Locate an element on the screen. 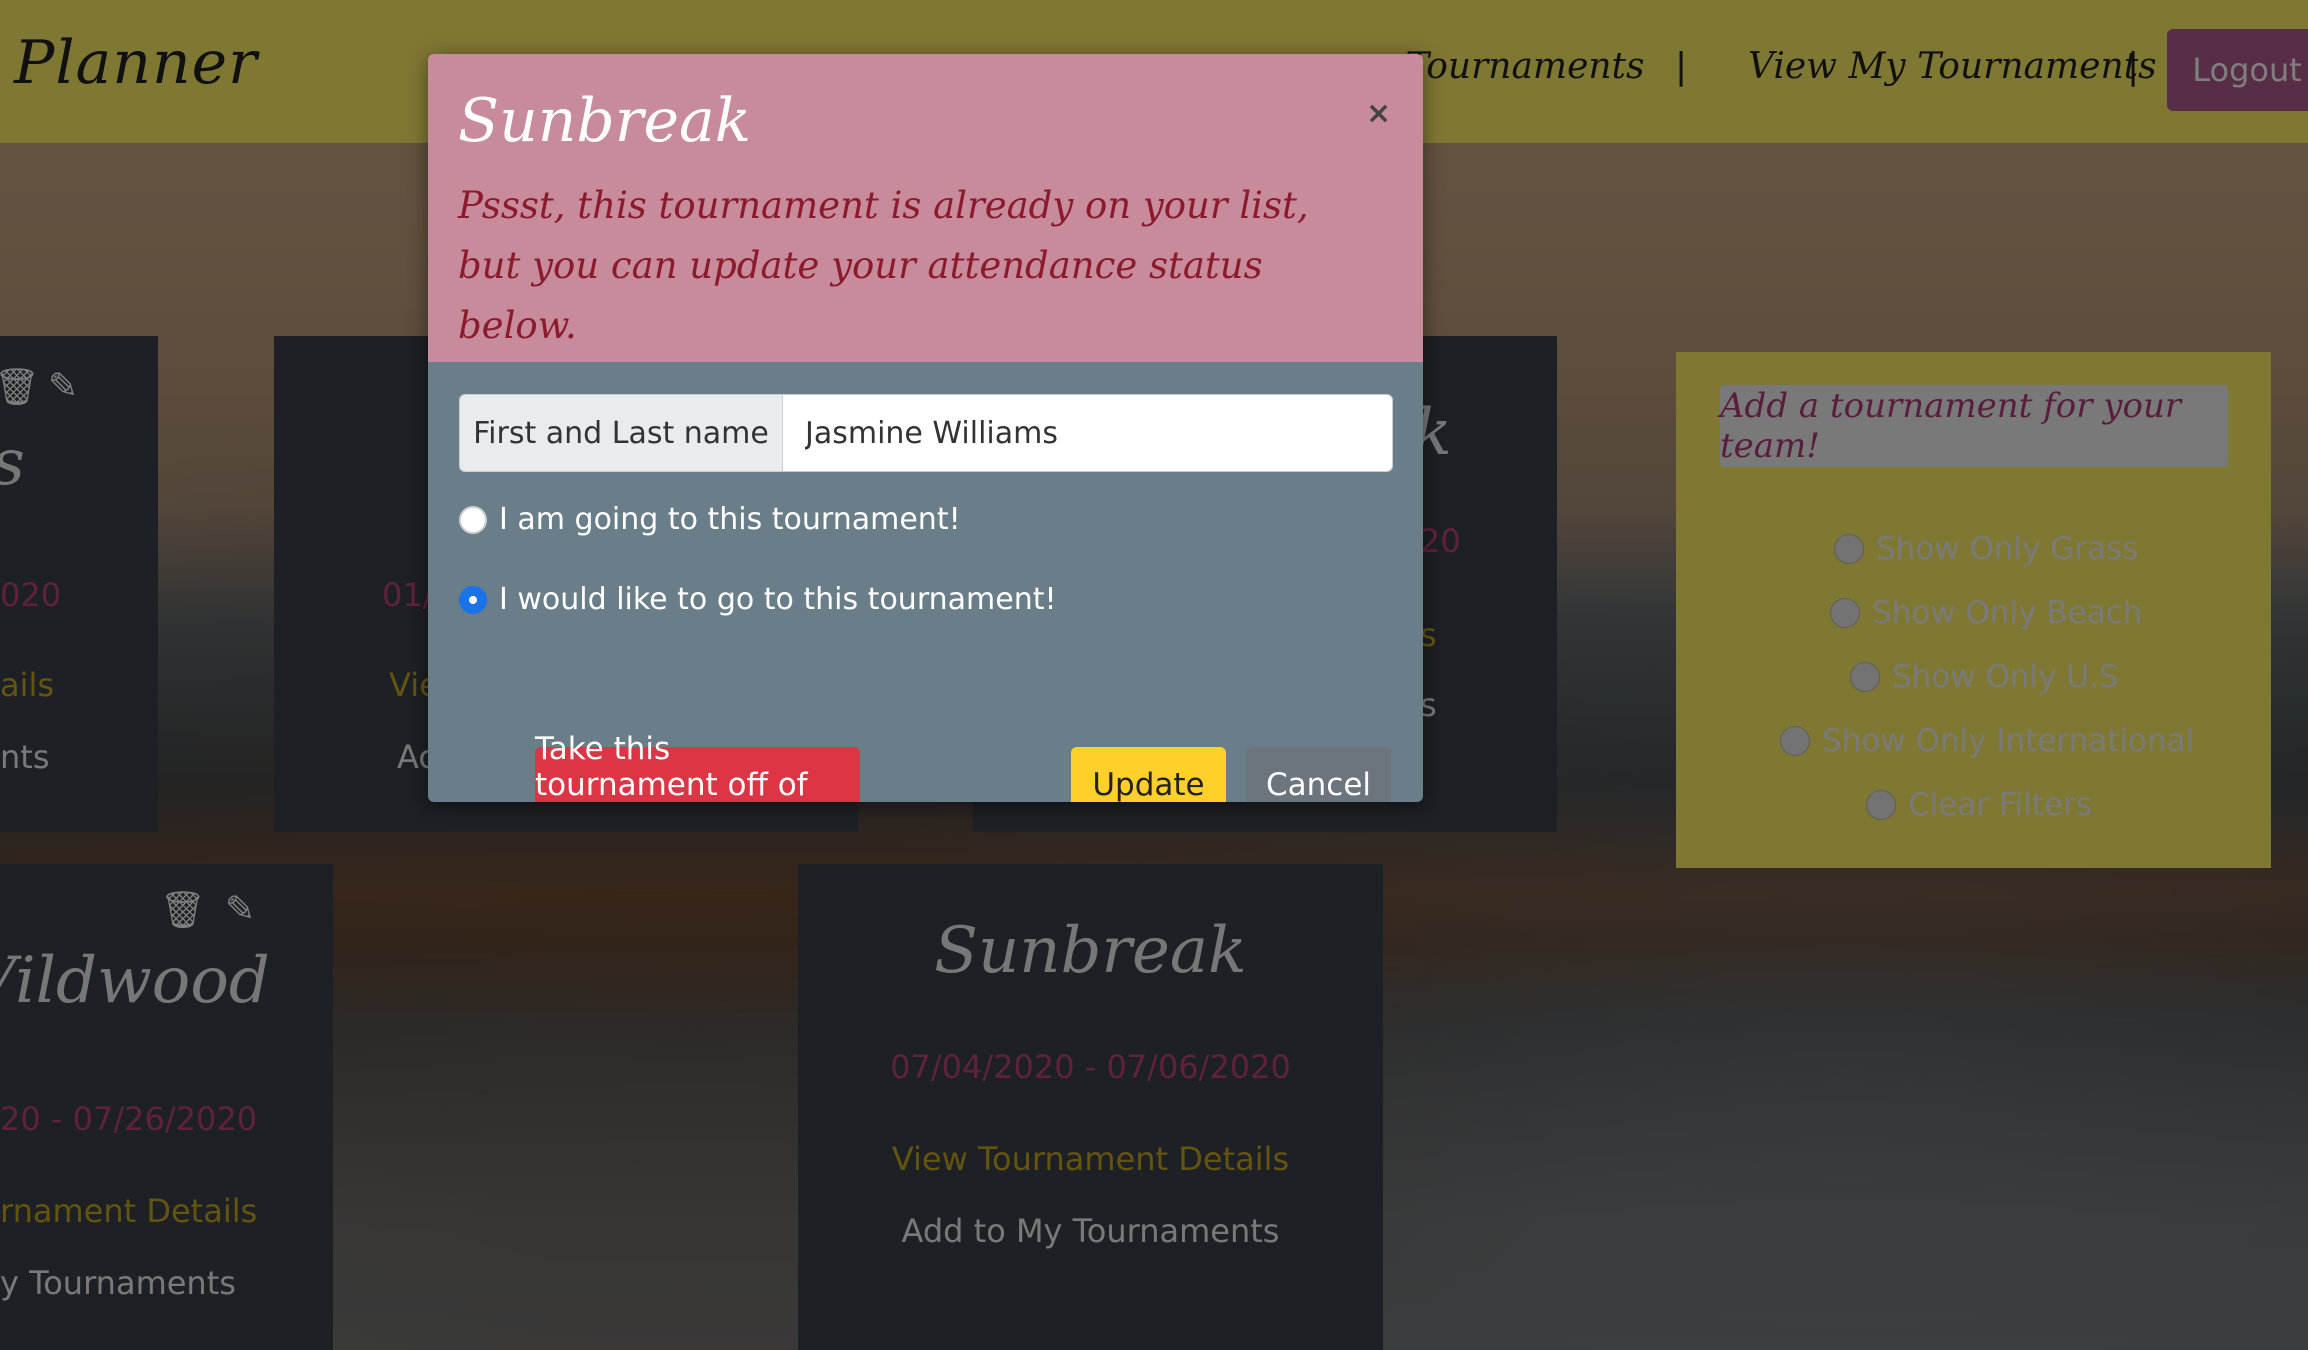 The image size is (2308, 1350). cancel-button: Cancel is located at coordinates (1318, 774).